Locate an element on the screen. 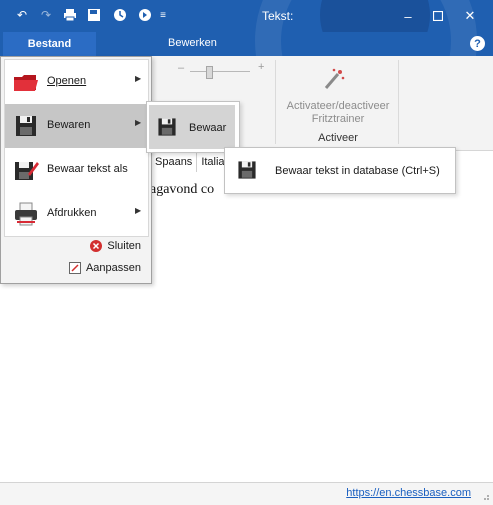 This screenshot has height=505, width=493. bewaar-submenu: Bewaar tekst in database (Ctrl+S) is located at coordinates (340, 170).